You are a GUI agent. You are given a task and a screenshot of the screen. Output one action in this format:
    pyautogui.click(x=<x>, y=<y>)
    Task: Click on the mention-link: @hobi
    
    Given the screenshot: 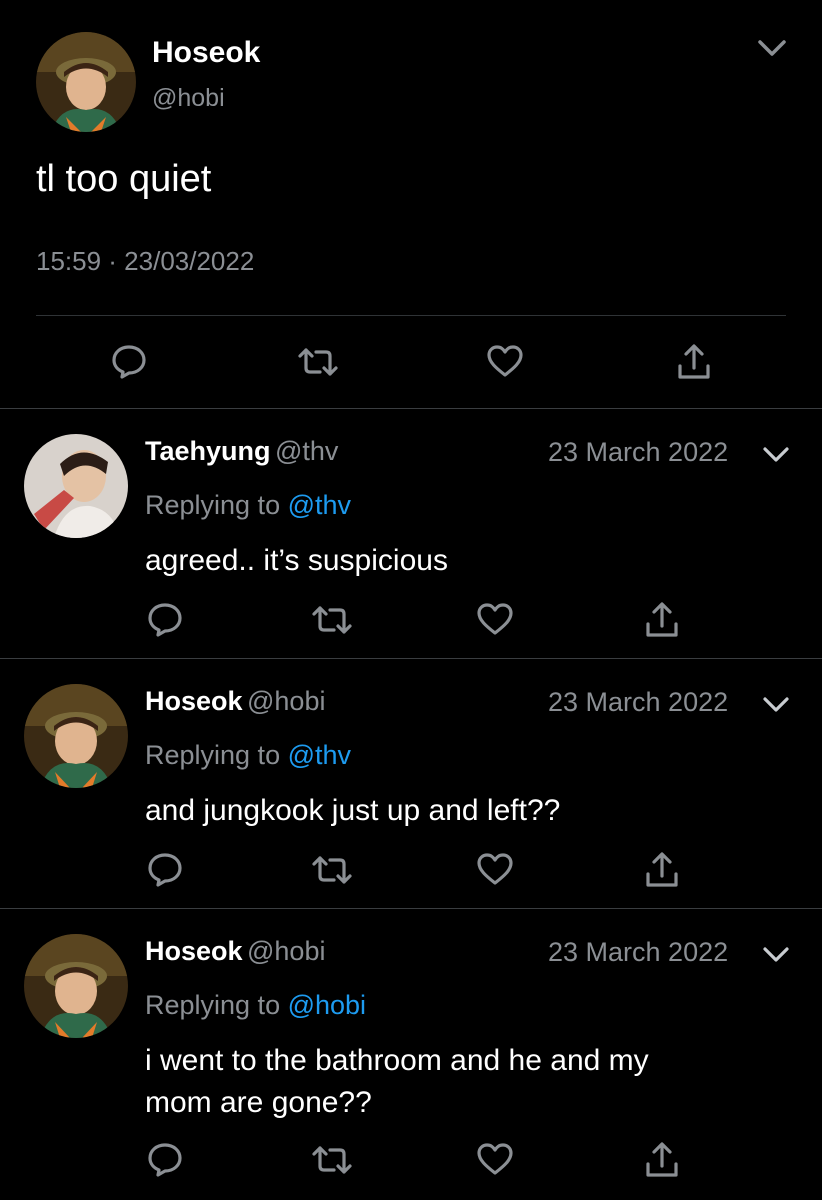 What is the action you would take?
    pyautogui.click(x=327, y=1005)
    